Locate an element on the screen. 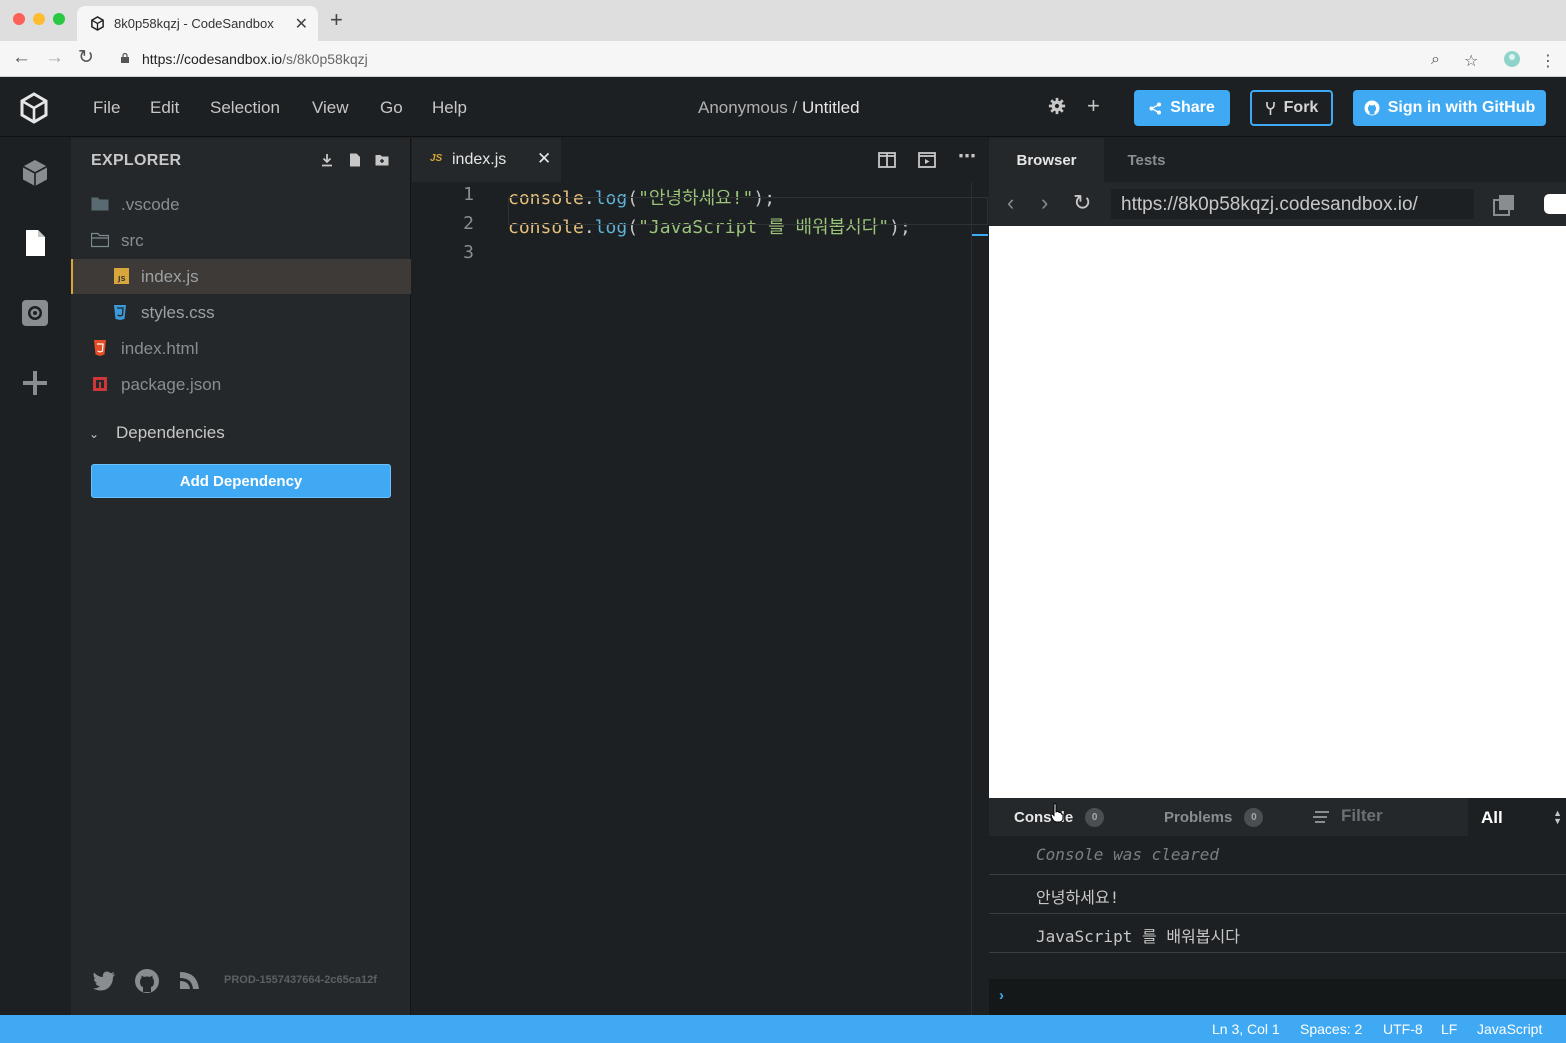  back-arrow-icon: ← is located at coordinates (21, 58).